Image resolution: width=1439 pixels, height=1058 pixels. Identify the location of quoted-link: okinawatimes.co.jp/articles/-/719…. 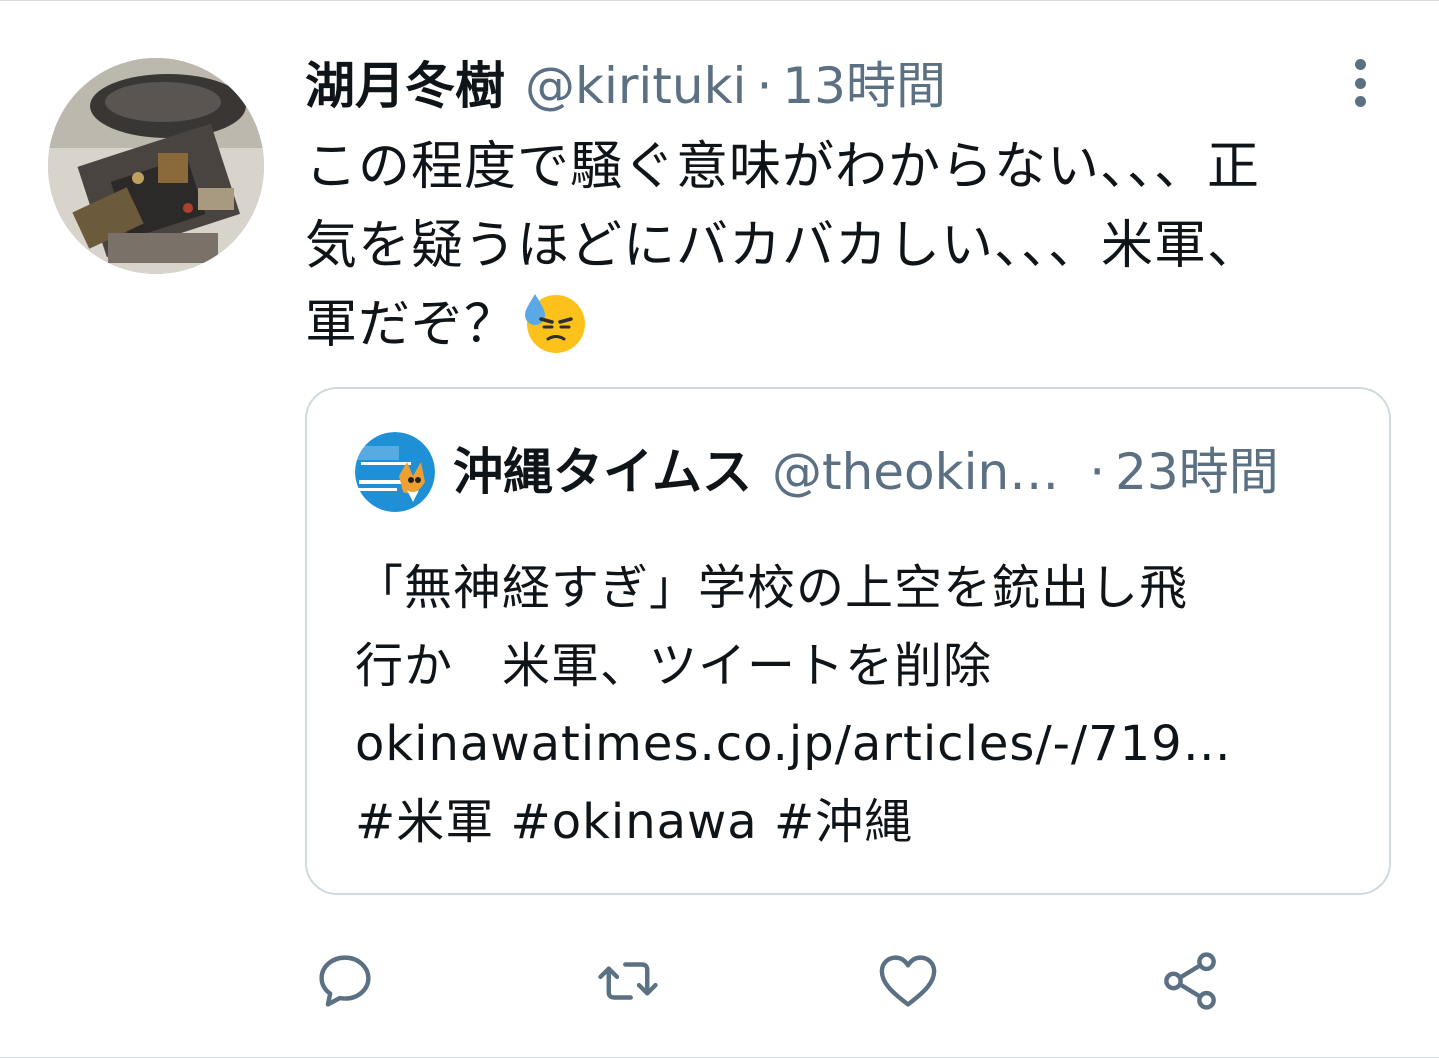
(855, 744).